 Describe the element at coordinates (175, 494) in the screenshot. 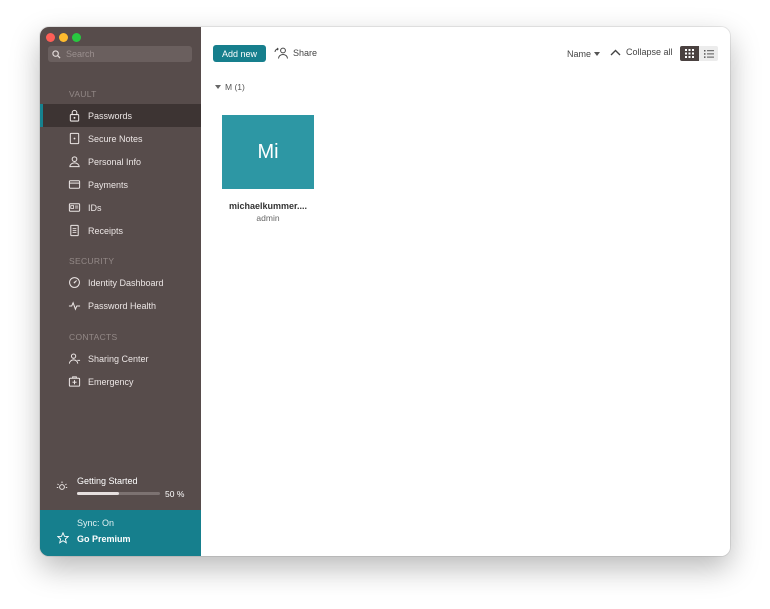

I see `getting-started-progress-value: 50 %` at that location.